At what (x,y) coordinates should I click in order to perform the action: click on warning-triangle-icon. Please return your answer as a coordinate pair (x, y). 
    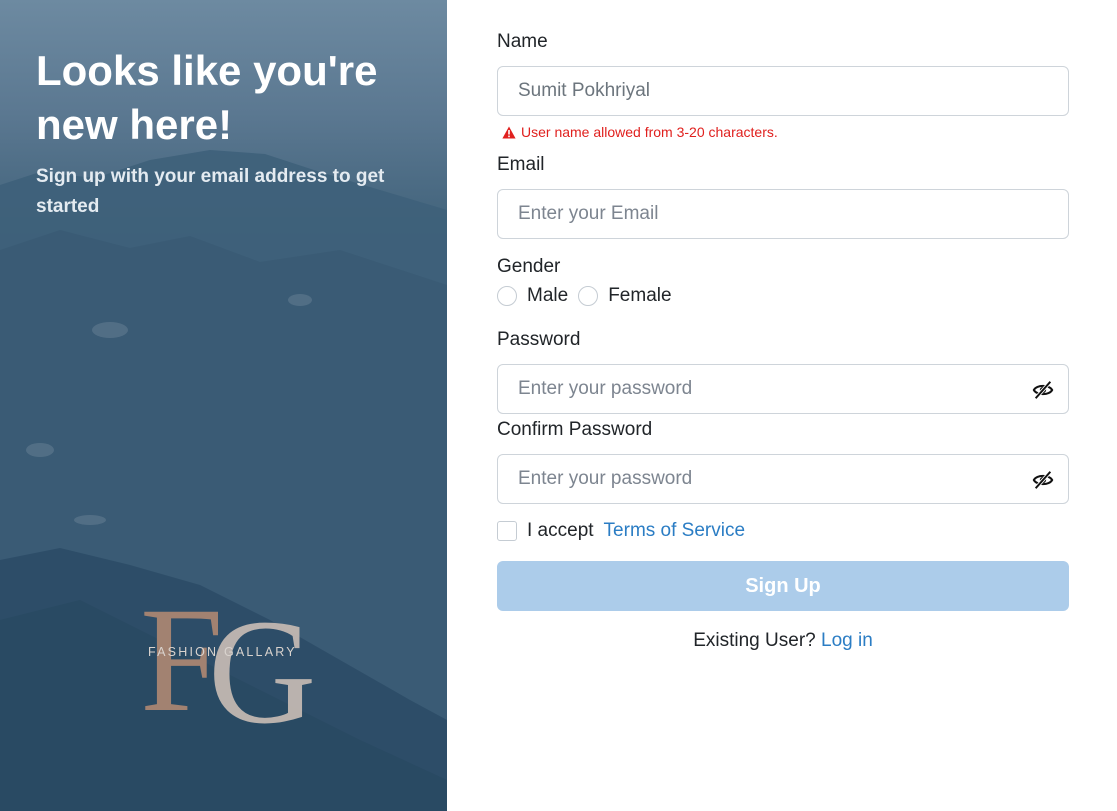
    Looking at the image, I should click on (509, 132).